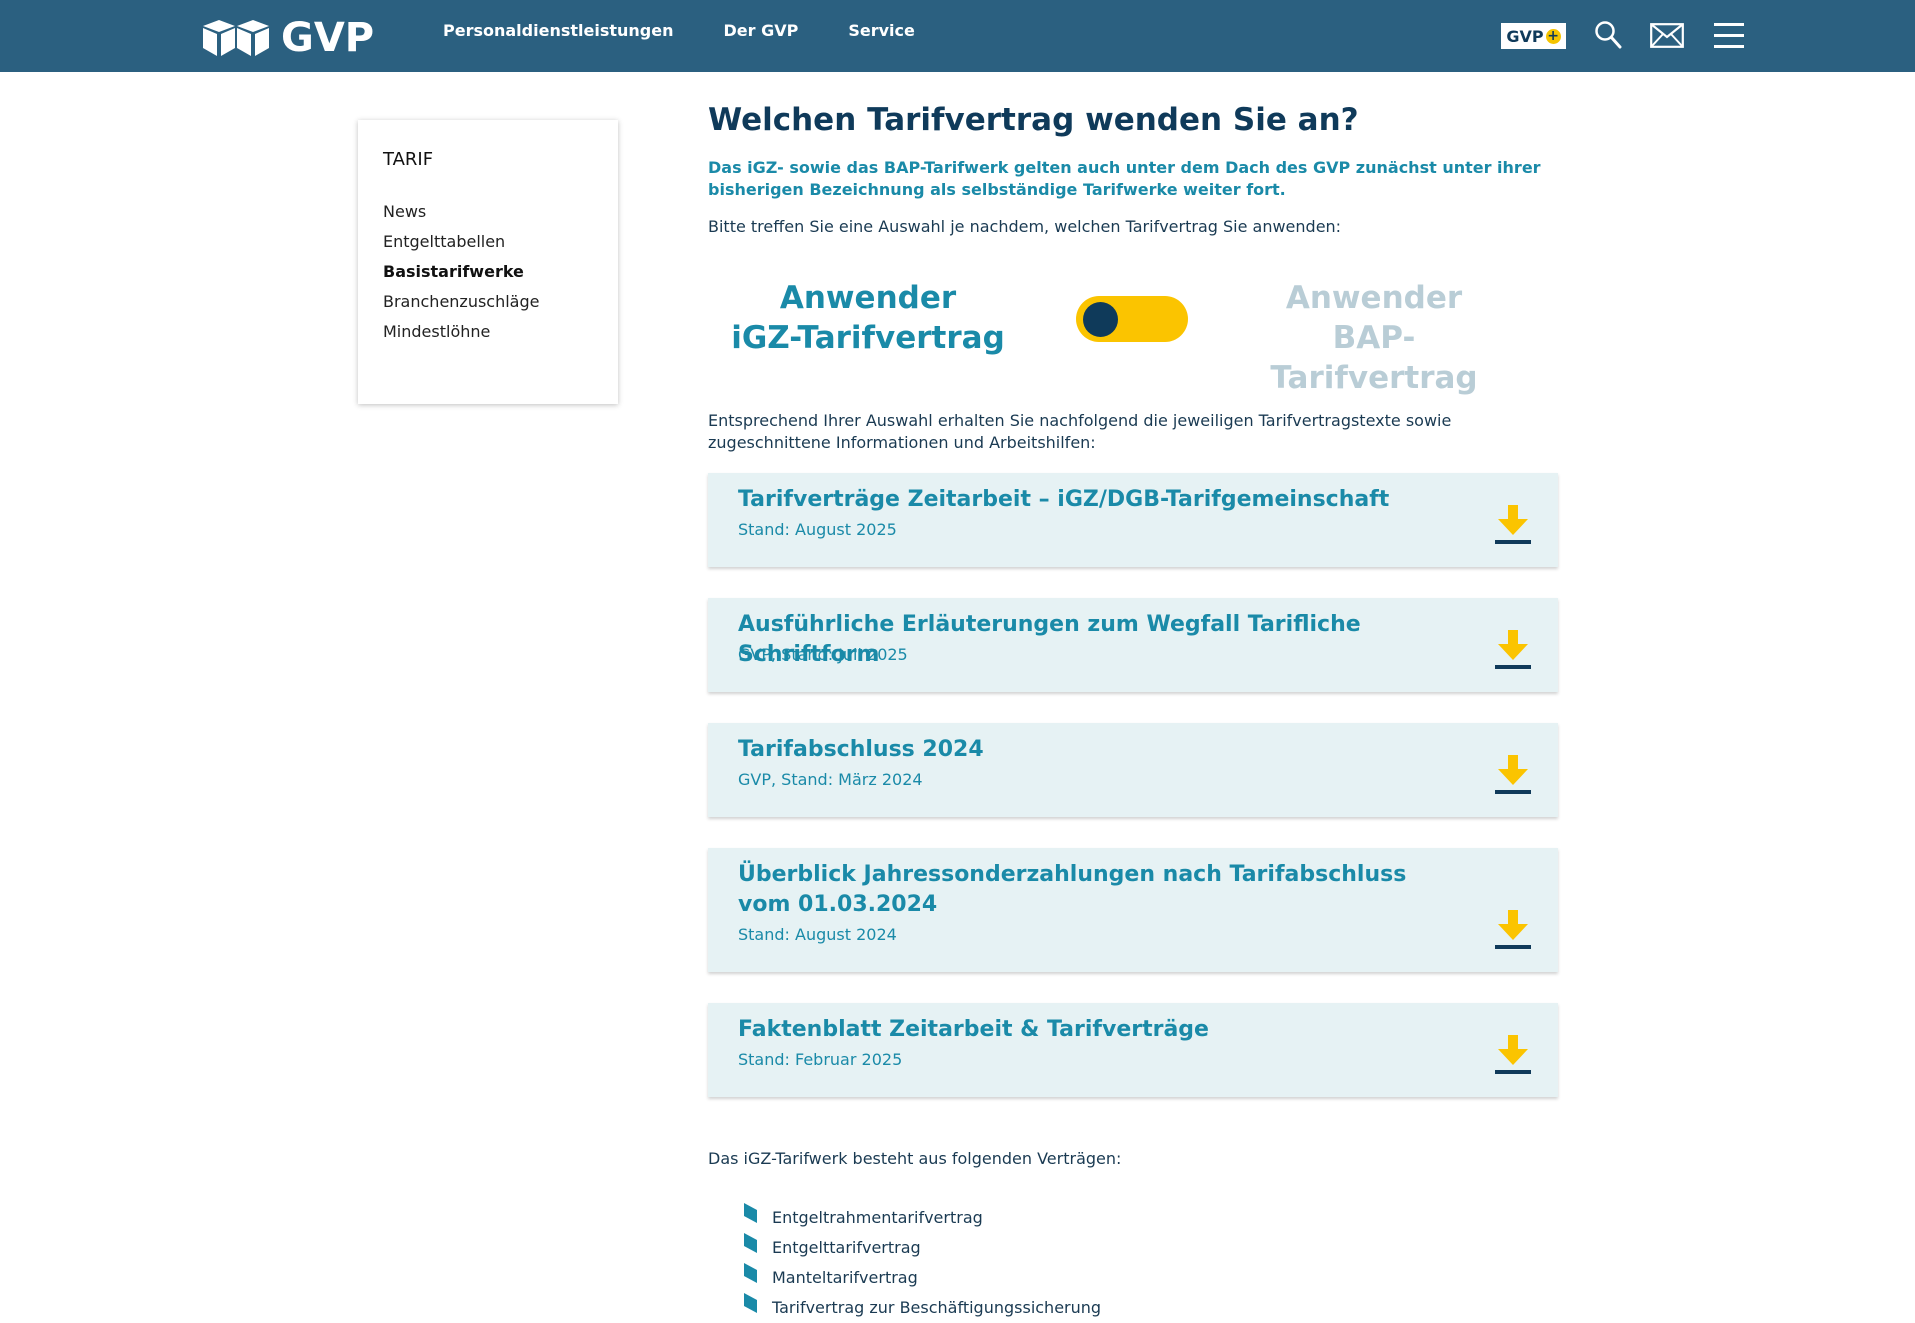 The image size is (1915, 1323). What do you see at coordinates (868, 298) in the screenshot?
I see `toggle-option-igz-line1: Anwender` at bounding box center [868, 298].